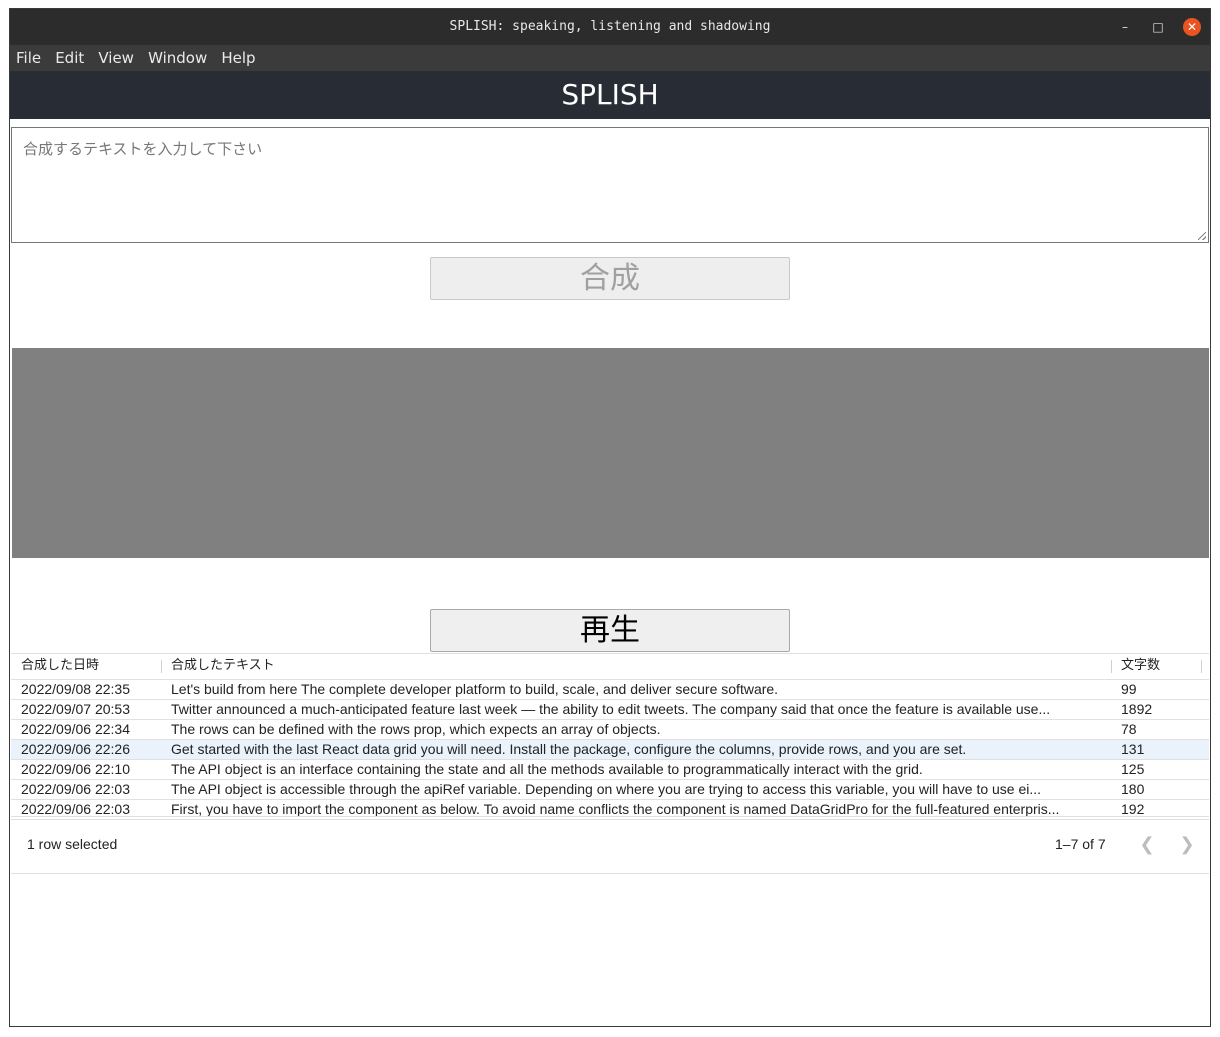 Image resolution: width=1220 pixels, height=1037 pixels. I want to click on app-title: SPLISH, so click(610, 94).